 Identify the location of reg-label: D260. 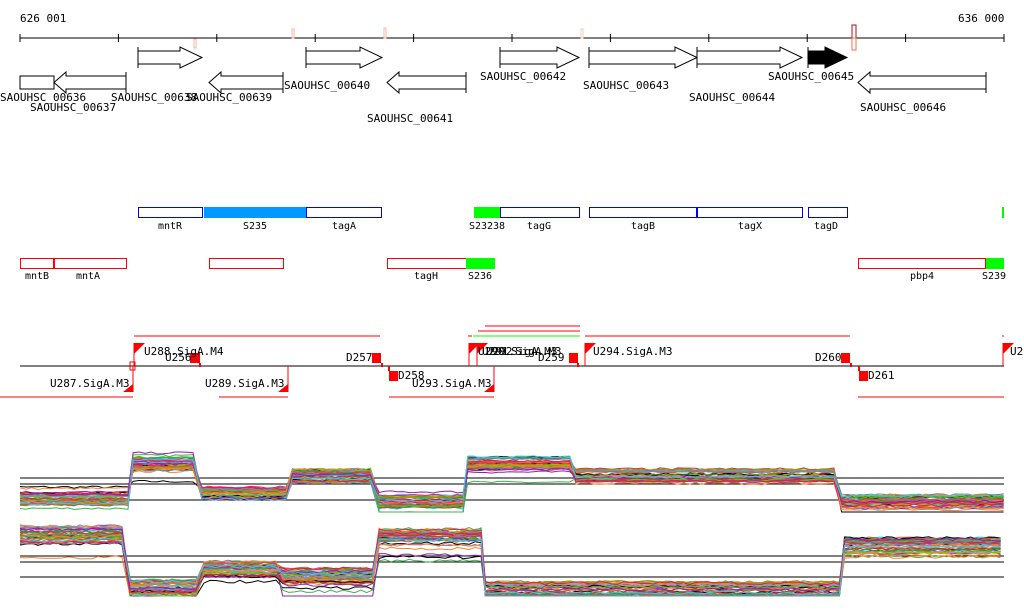
(828, 357).